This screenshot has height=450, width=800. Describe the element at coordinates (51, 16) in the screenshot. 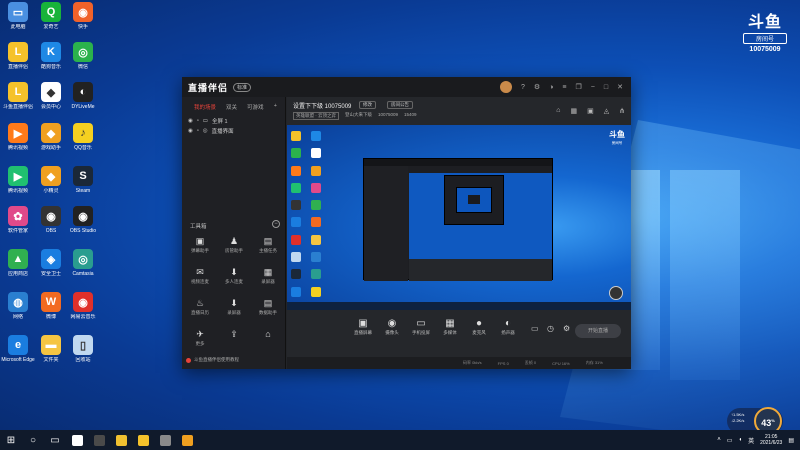

I see `desktop-icon: Q 爱奇艺` at that location.